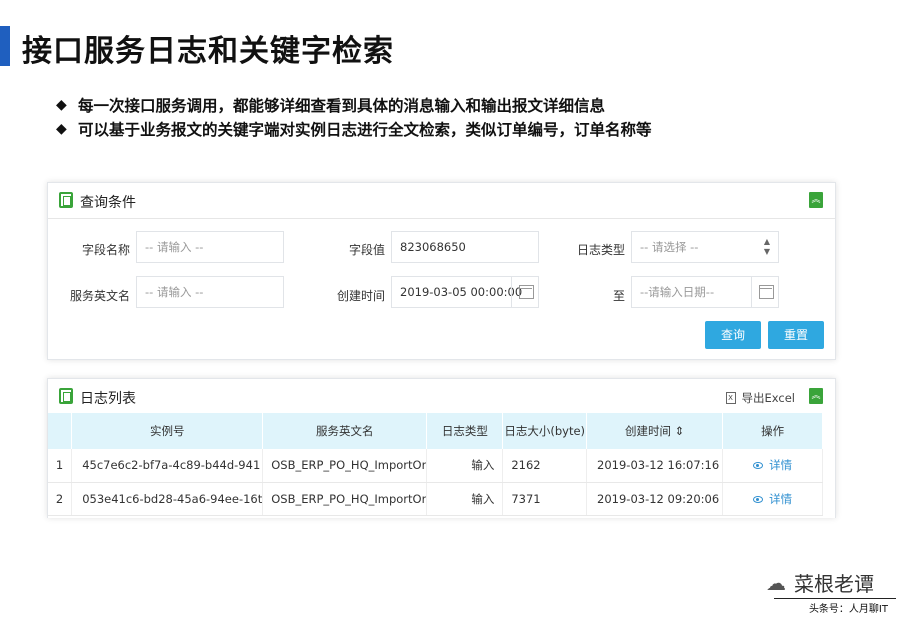 Image resolution: width=900 pixels, height=623 pixels. Describe the element at coordinates (210, 292) in the screenshot. I see `service-name-input: -- 请输入 --` at that location.